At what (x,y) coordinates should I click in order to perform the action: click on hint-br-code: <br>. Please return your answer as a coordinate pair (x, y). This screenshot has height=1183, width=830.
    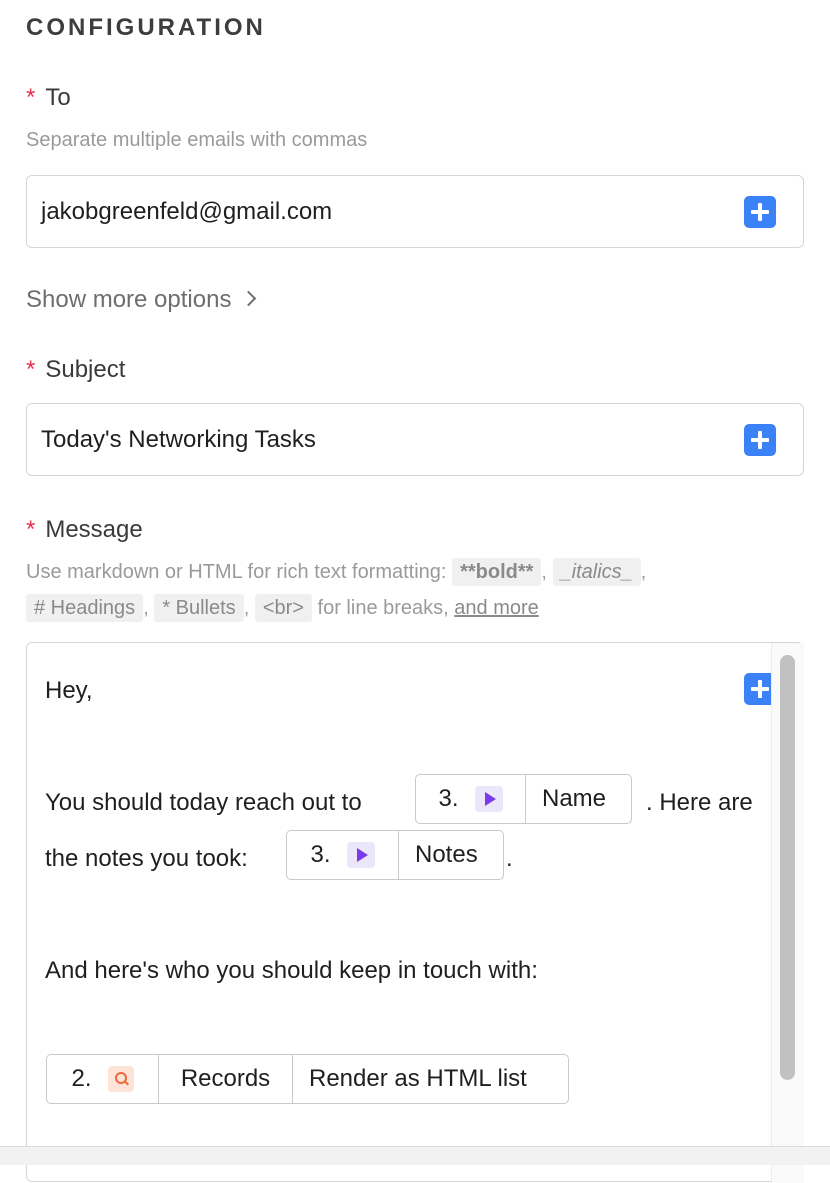
    Looking at the image, I should click on (283, 608).